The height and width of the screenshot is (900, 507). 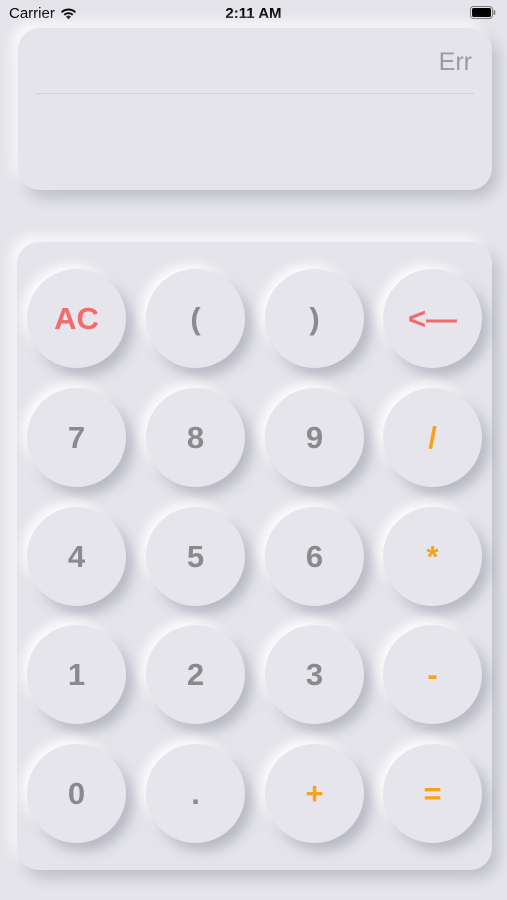 I want to click on battery-icon, so click(x=483, y=12).